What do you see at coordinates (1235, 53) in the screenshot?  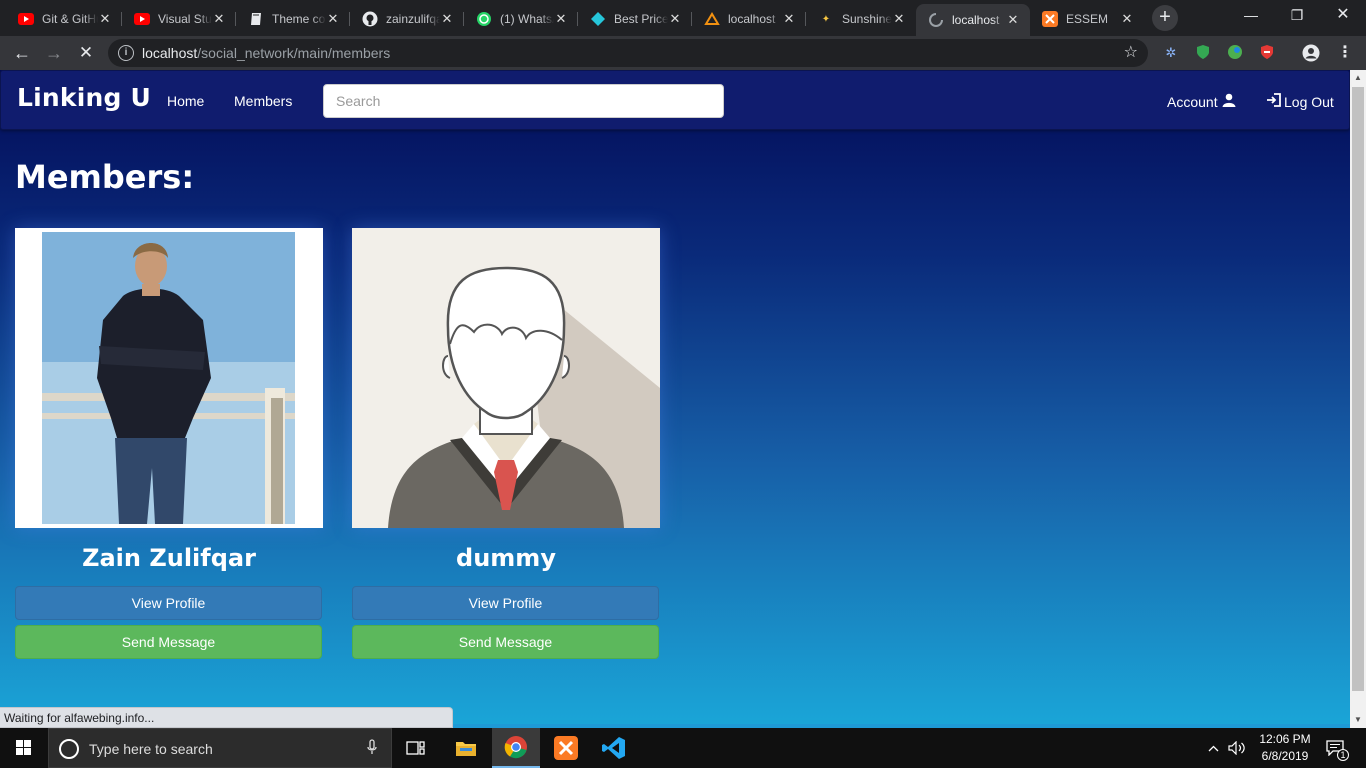 I see `globe-extension-icon` at bounding box center [1235, 53].